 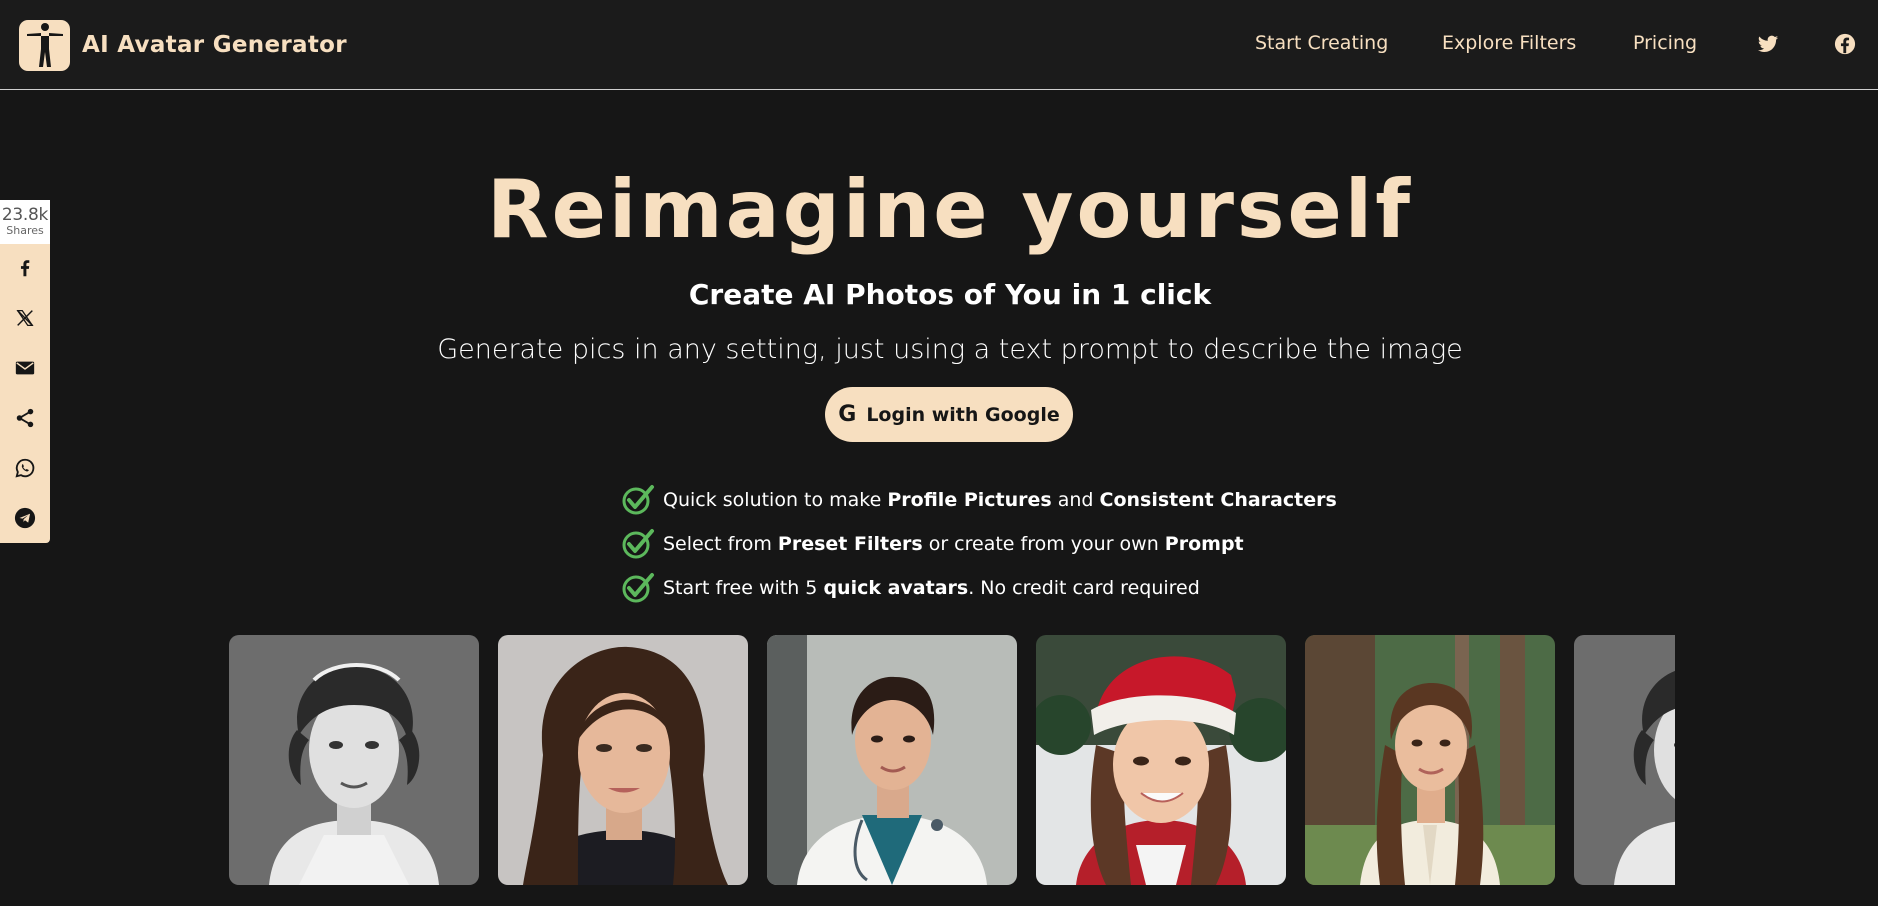 I want to click on nav-start-creating: Start Creating, so click(x=1321, y=43).